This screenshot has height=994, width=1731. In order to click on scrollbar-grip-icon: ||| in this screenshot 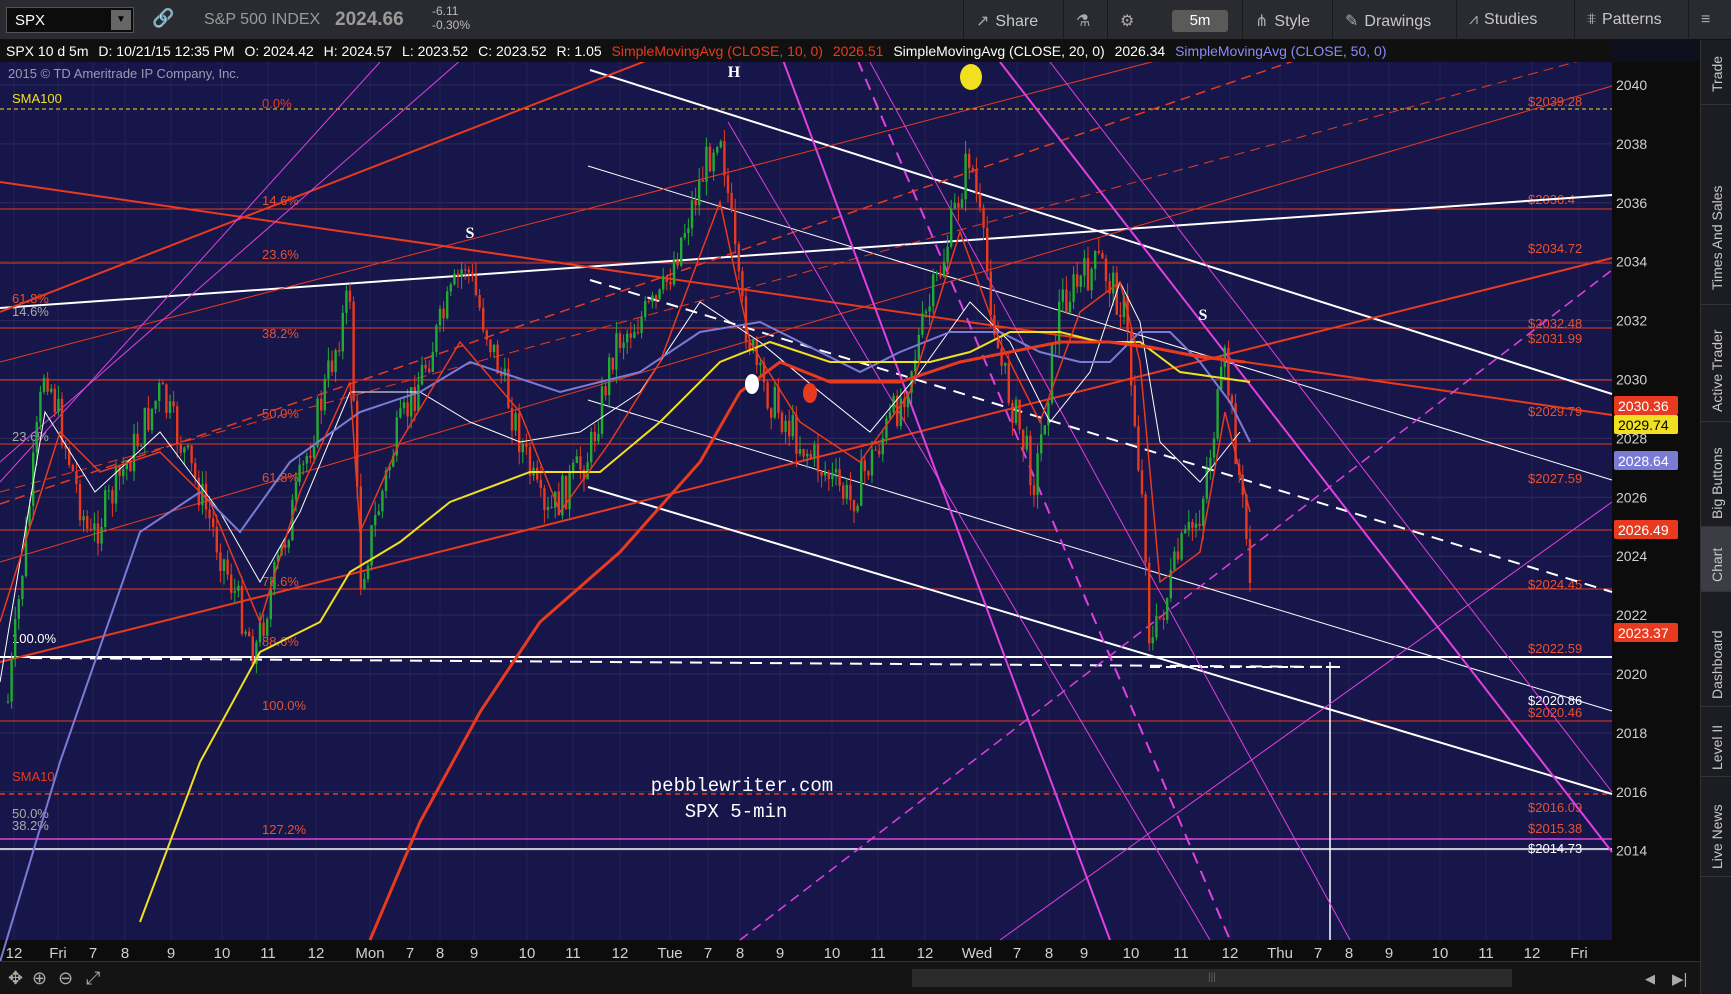, I will do `click(1212, 977)`.